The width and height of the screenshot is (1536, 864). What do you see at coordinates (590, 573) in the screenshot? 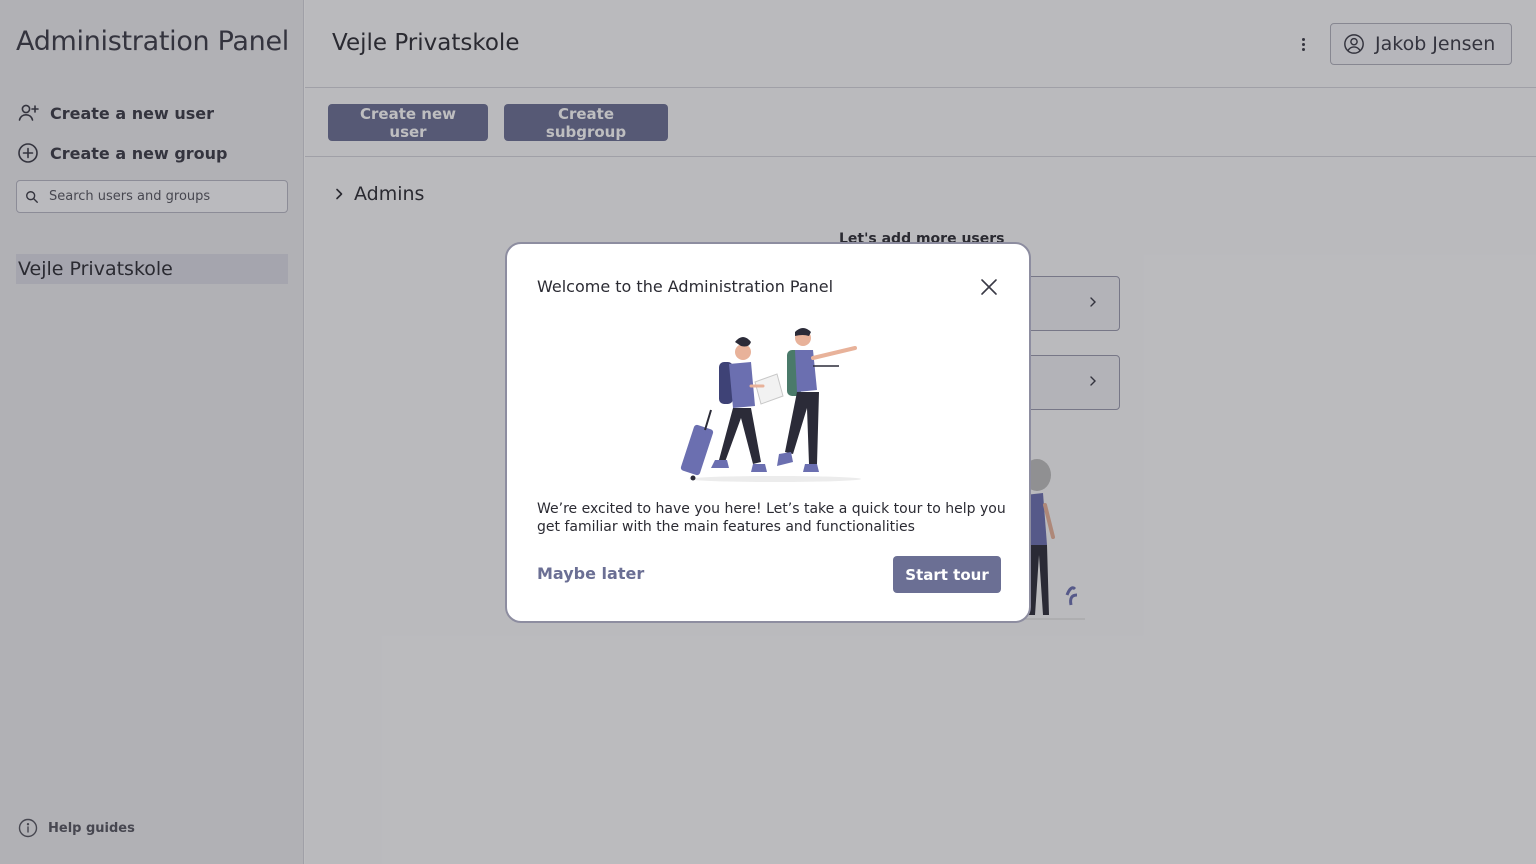
I see `maybe-later-button: Maybe later` at bounding box center [590, 573].